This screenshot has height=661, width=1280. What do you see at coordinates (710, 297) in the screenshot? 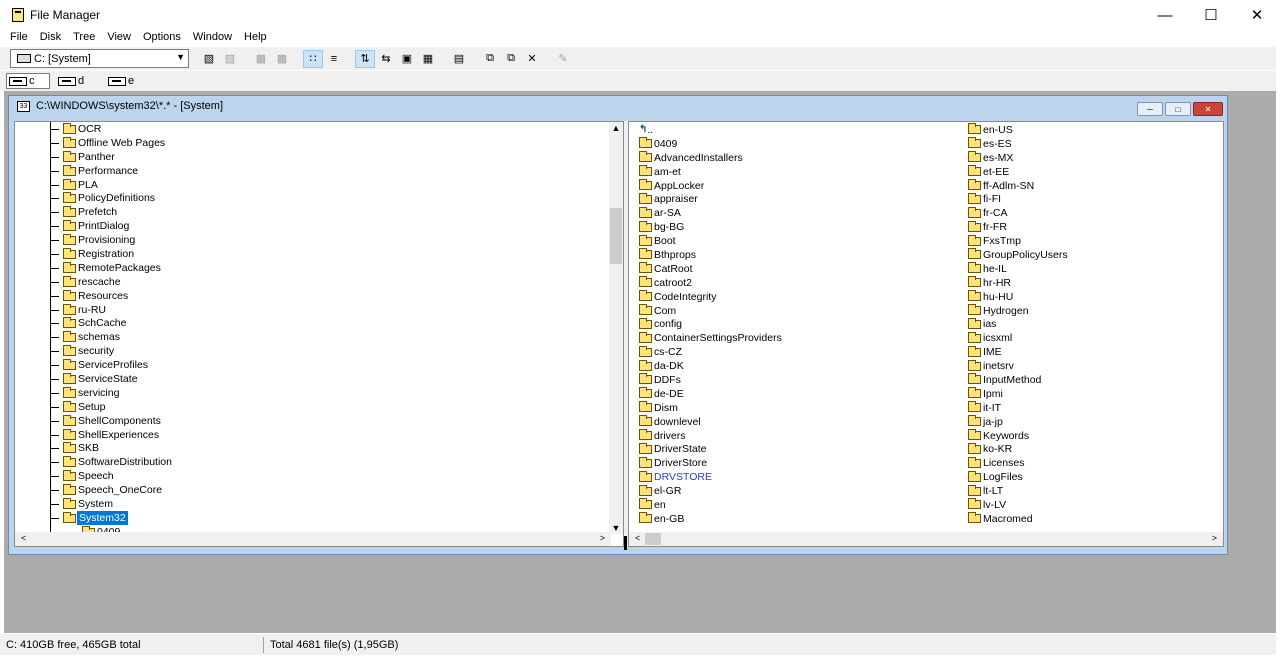
I see `file-item: CodeIntegrity` at bounding box center [710, 297].